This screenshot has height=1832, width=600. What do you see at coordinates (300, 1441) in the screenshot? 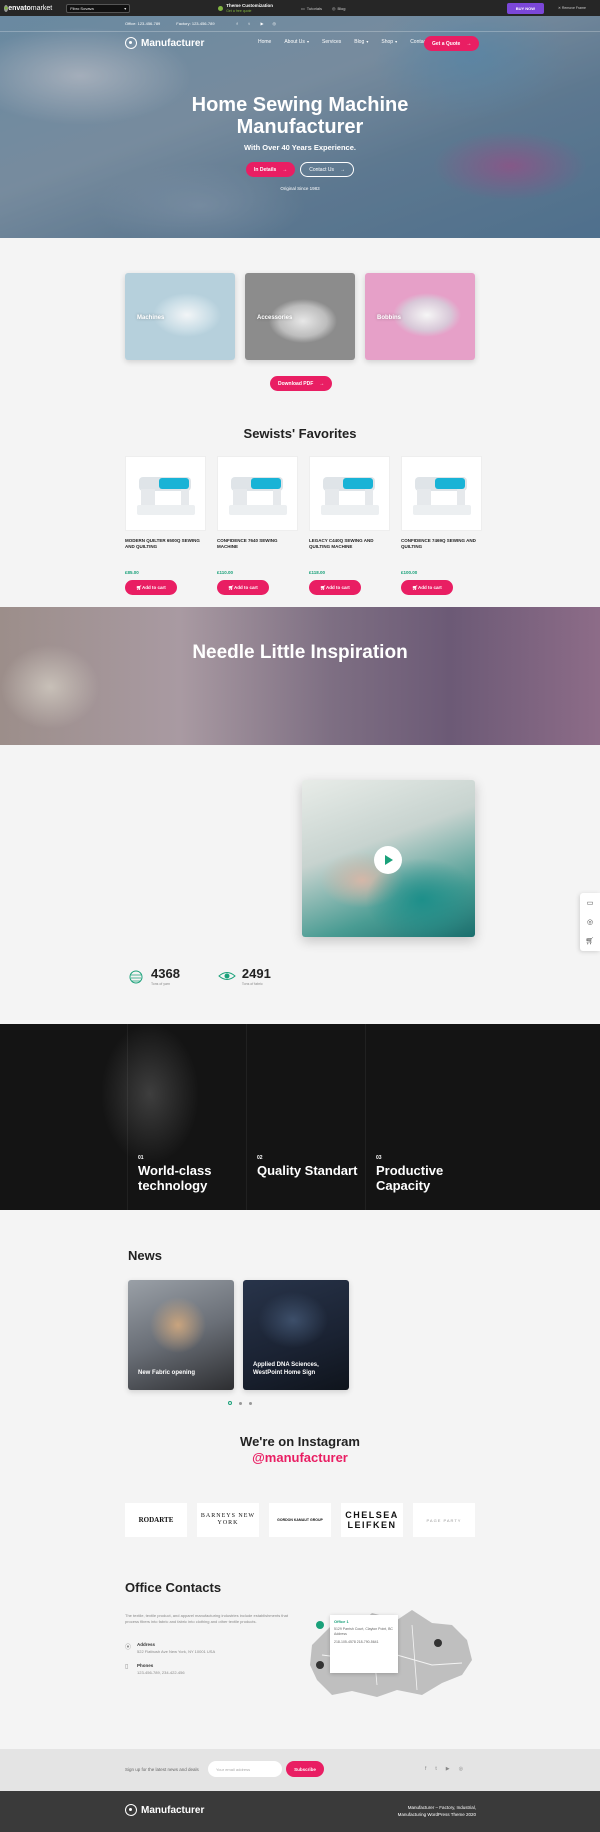
I see `instagram-title: We're on Instagram` at bounding box center [300, 1441].